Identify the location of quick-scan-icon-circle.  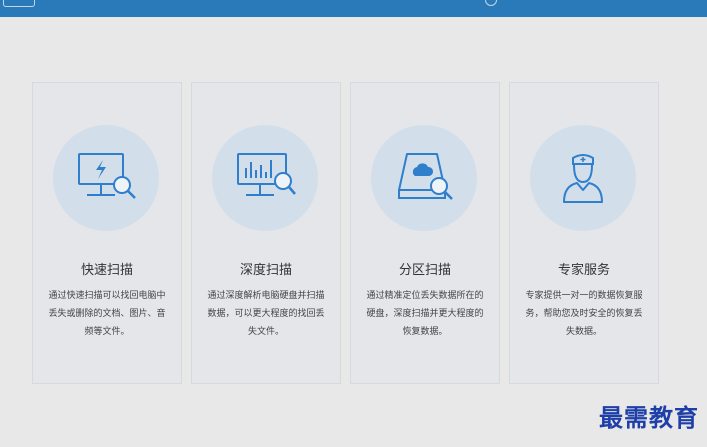
(106, 178).